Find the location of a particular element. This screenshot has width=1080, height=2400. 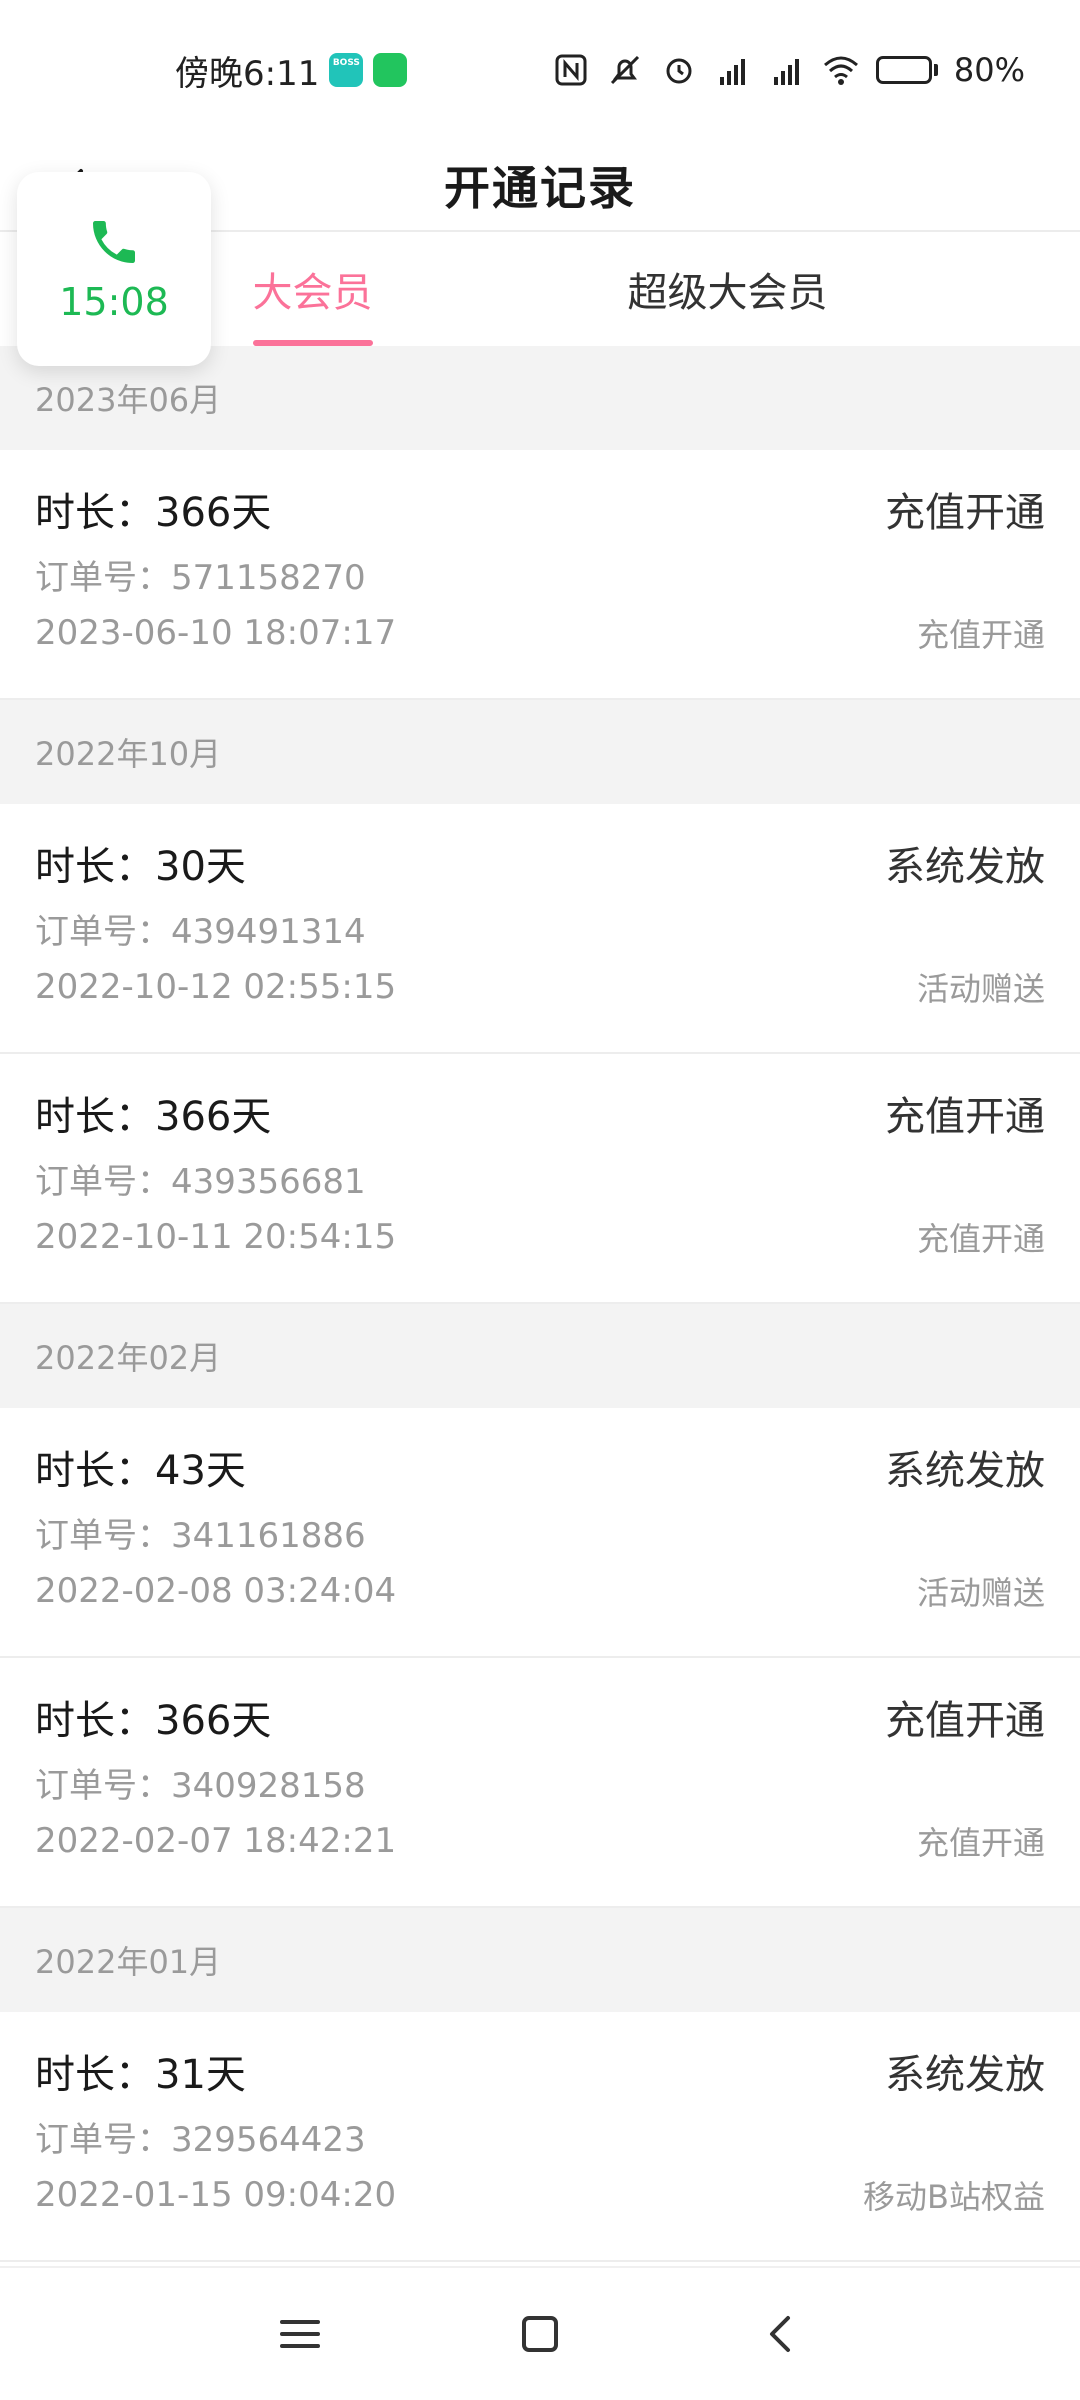

square-home-icon is located at coordinates (540, 2334).